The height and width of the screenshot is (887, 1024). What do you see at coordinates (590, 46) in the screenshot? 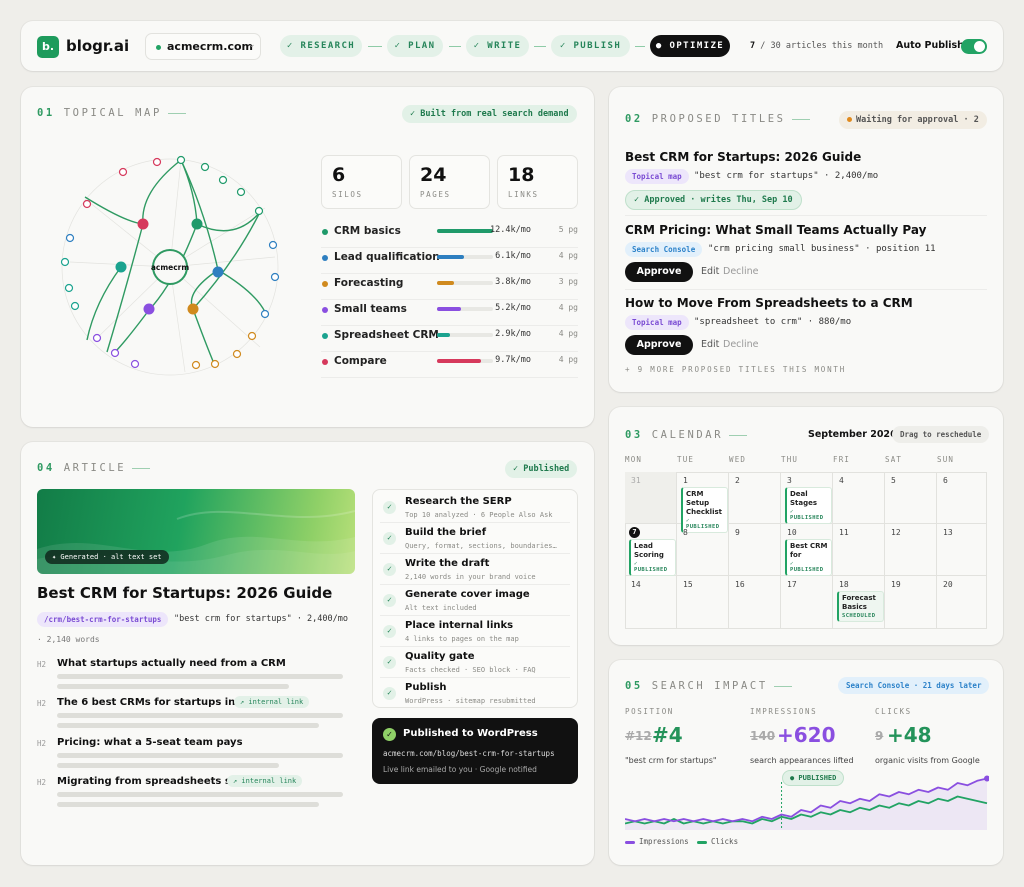
I see `step-publish: ✓ PUBLISH` at bounding box center [590, 46].